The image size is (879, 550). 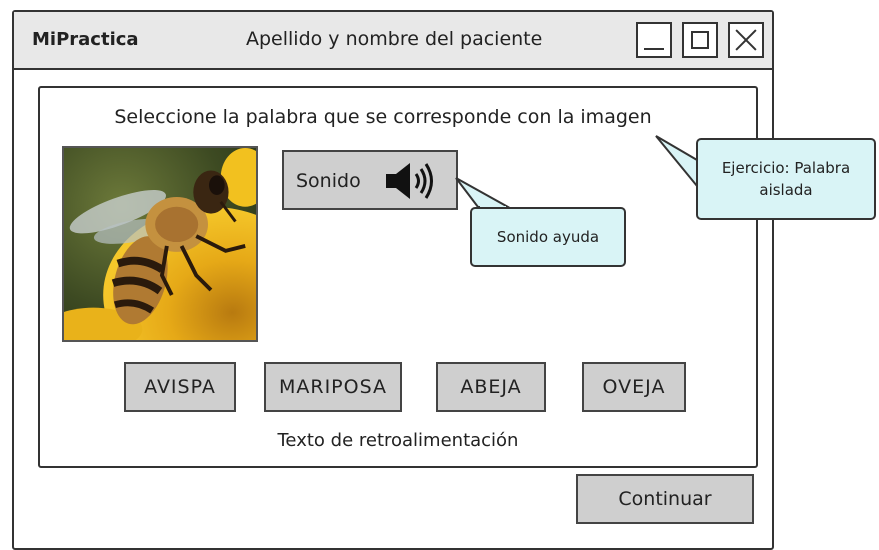 What do you see at coordinates (665, 499) in the screenshot?
I see `continue-button: Continuar` at bounding box center [665, 499].